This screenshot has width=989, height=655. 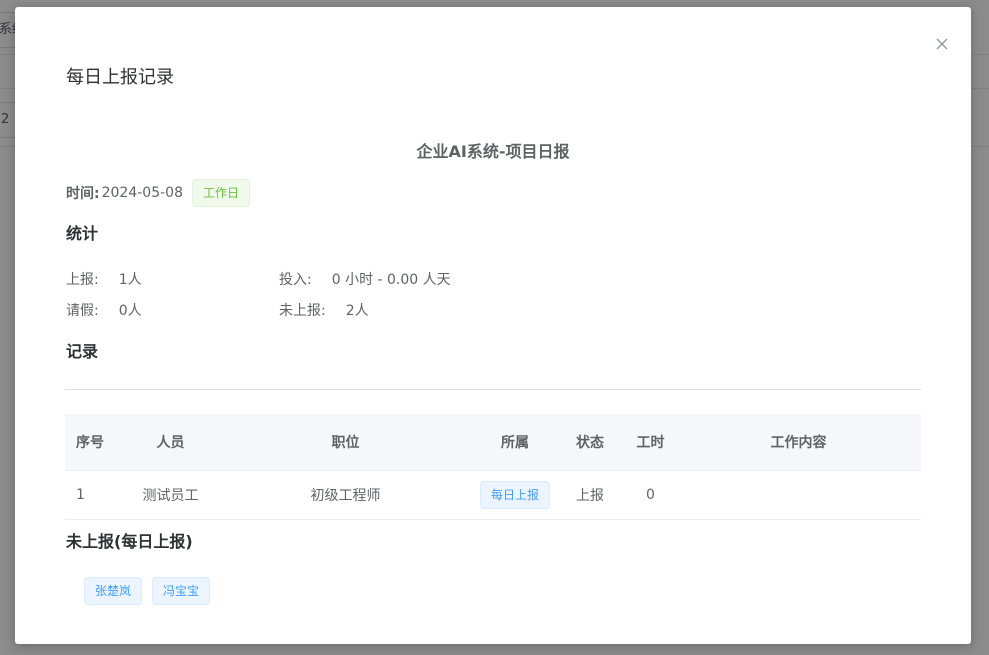 I want to click on unreported-people: 张楚岚 冯宝宝, so click(x=147, y=591).